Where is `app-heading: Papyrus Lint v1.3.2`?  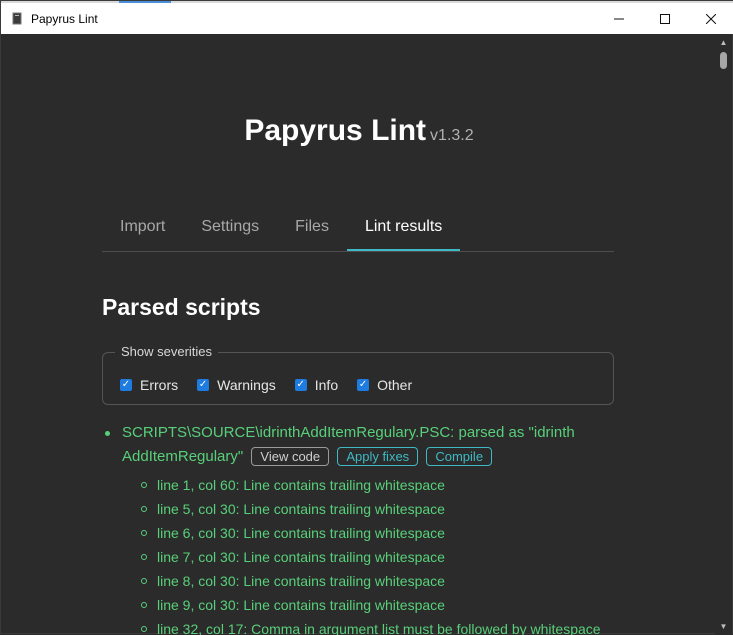 app-heading: Papyrus Lint v1.3.2 is located at coordinates (359, 131).